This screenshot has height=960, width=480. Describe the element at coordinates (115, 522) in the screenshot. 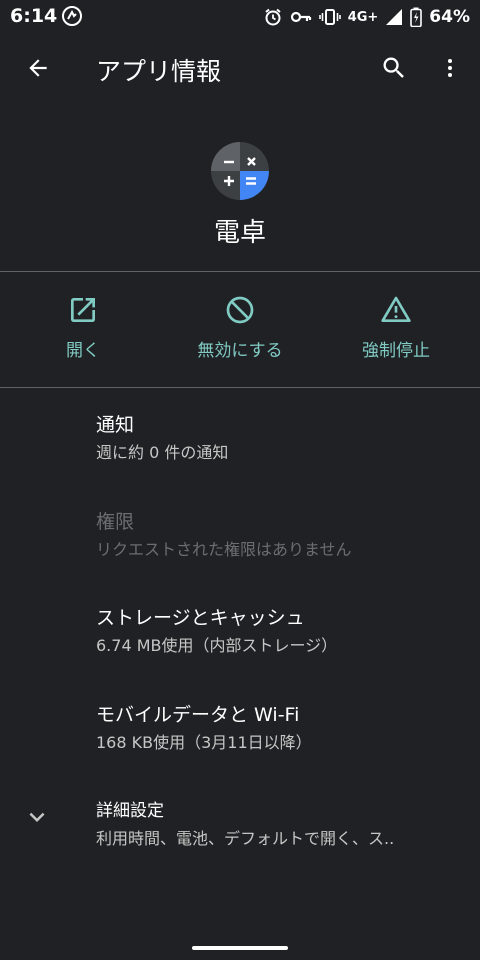

I see `permissions-title: 権限` at that location.